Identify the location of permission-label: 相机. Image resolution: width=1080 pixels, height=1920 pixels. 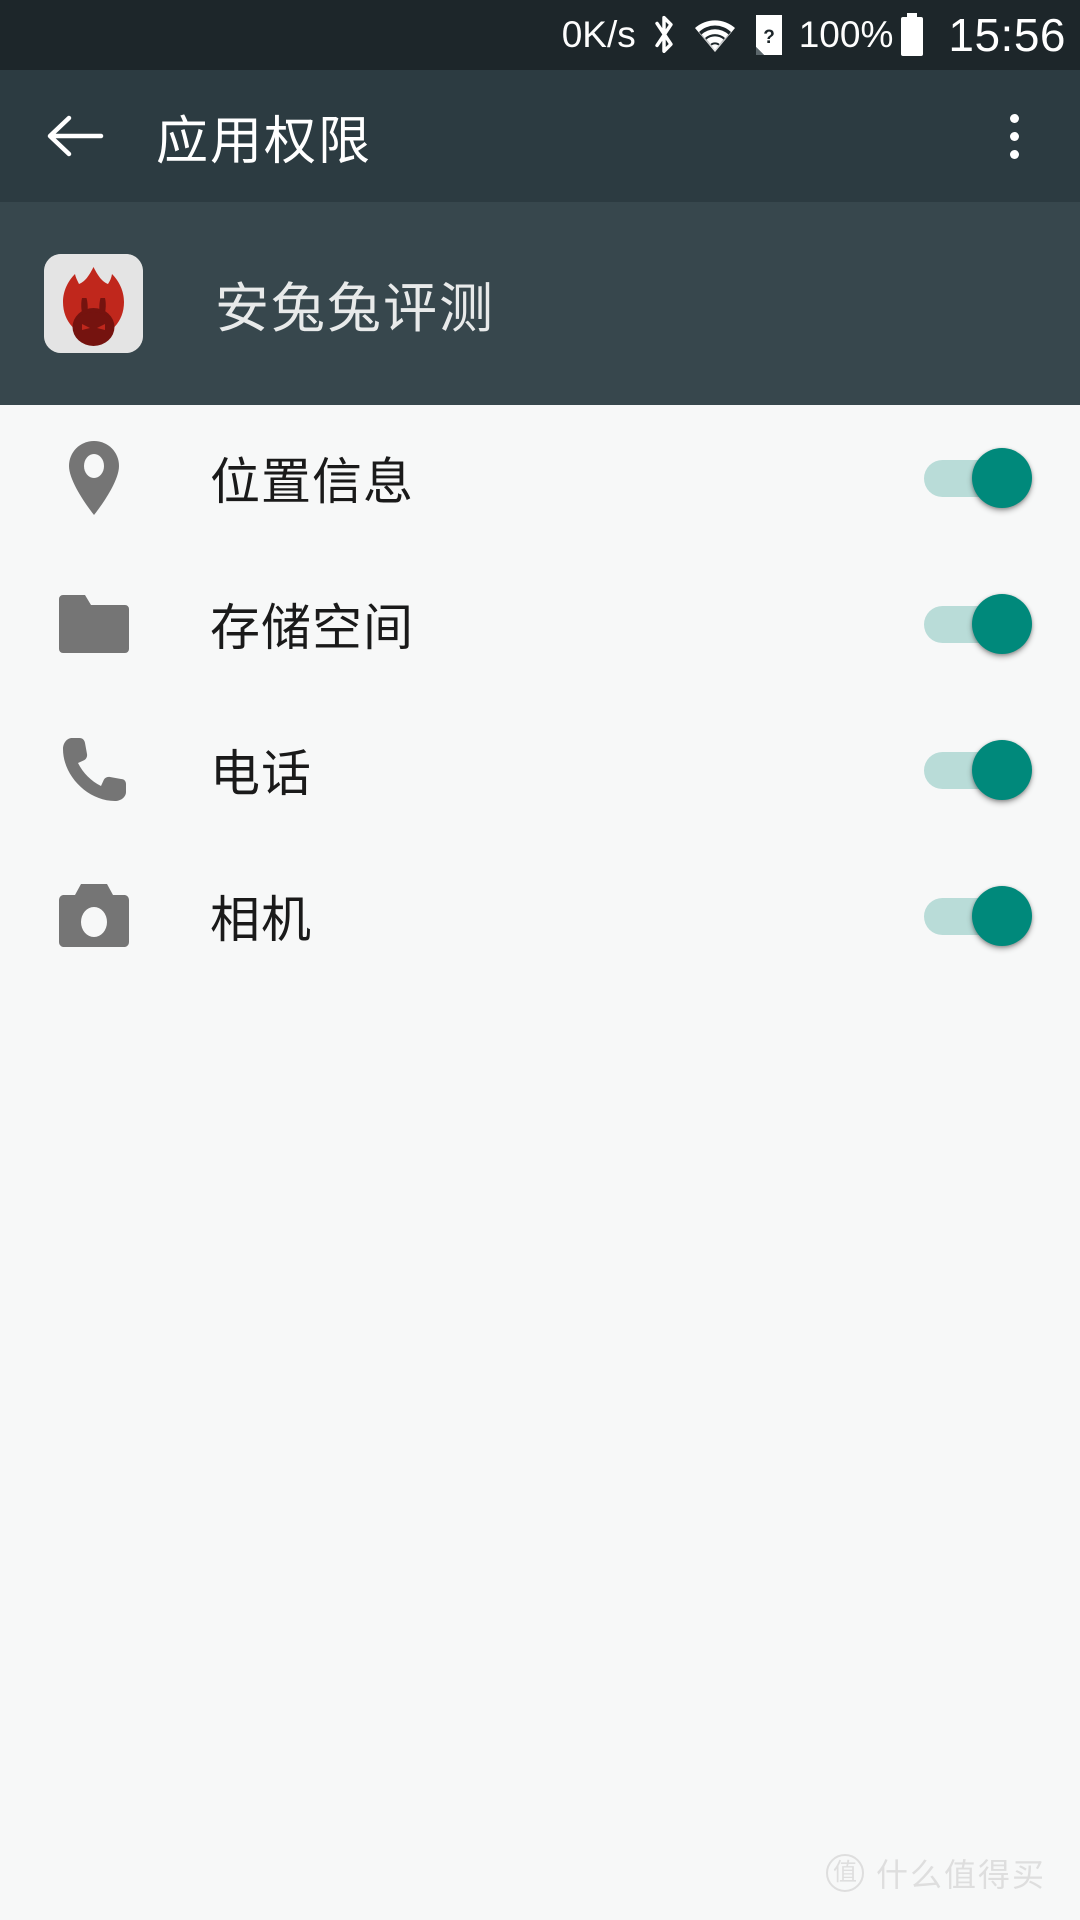
(261, 920).